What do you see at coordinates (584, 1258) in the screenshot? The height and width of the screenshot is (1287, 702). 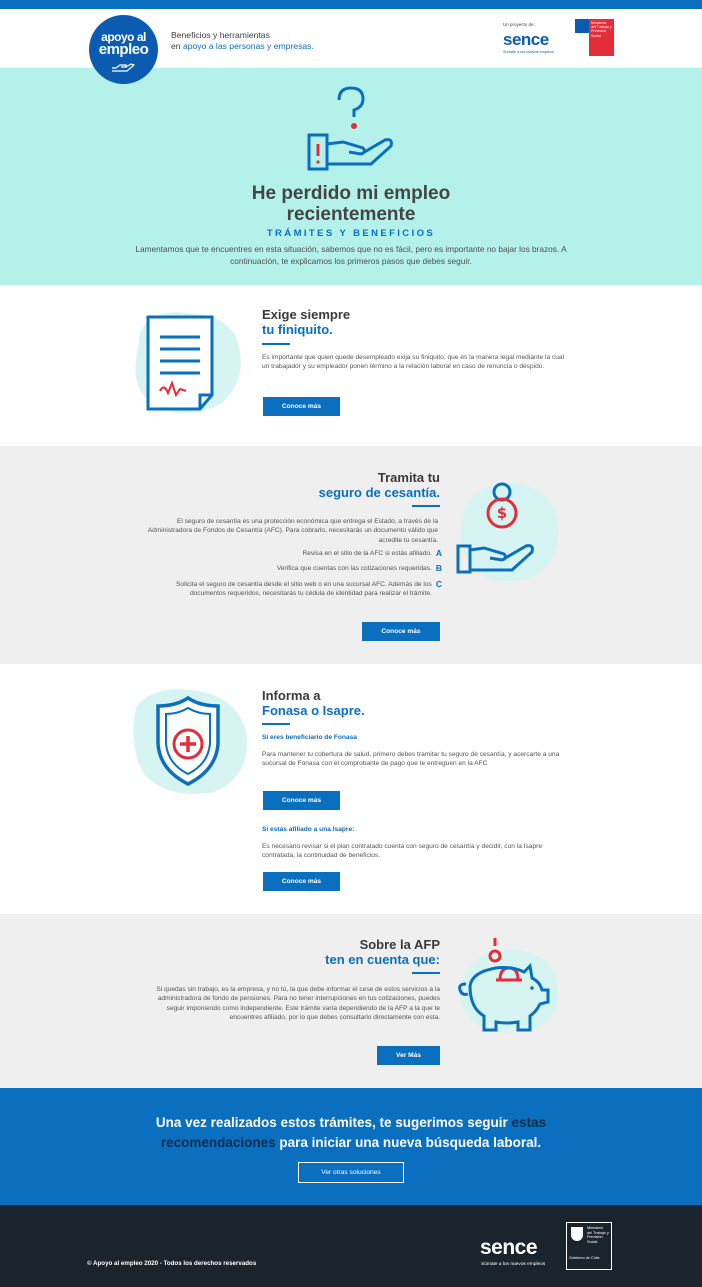 I see `footer-gov-label: Gobierno de Chile` at bounding box center [584, 1258].